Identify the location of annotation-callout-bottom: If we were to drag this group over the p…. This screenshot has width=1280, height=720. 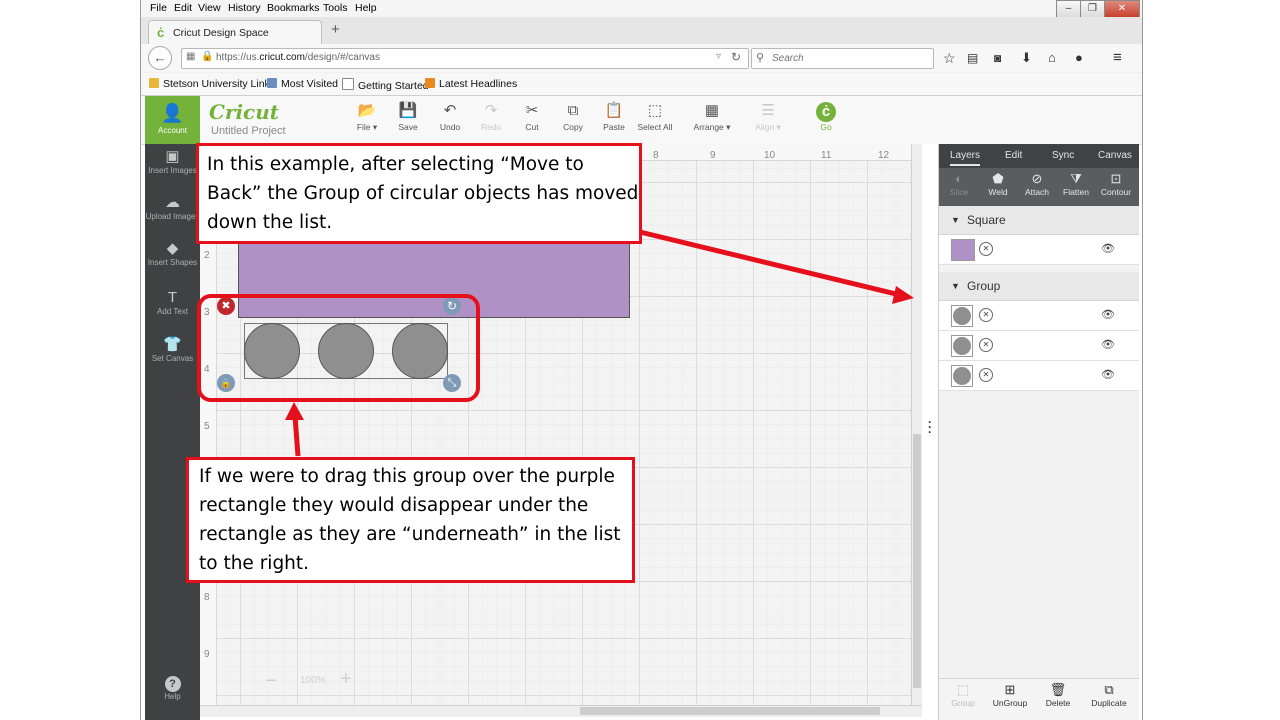
(410, 520).